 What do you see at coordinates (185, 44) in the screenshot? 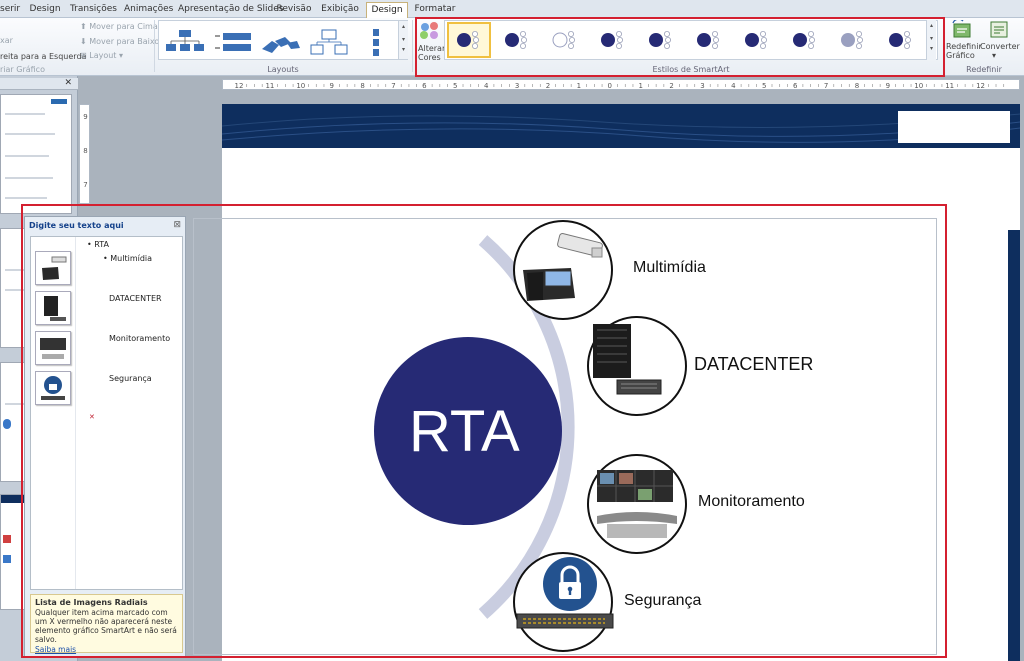
I see `layout-org-chart-icon` at bounding box center [185, 44].